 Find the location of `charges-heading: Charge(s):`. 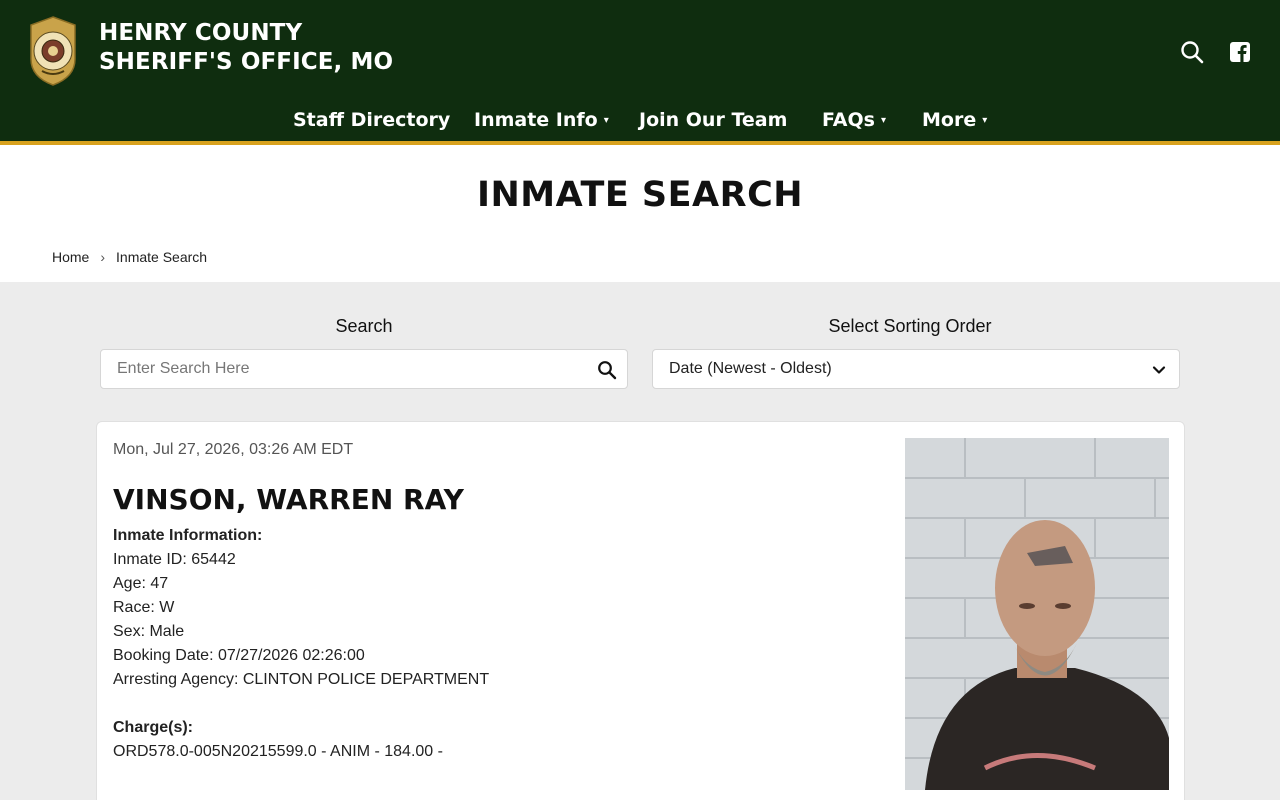

charges-heading: Charge(s): is located at coordinates (153, 727).